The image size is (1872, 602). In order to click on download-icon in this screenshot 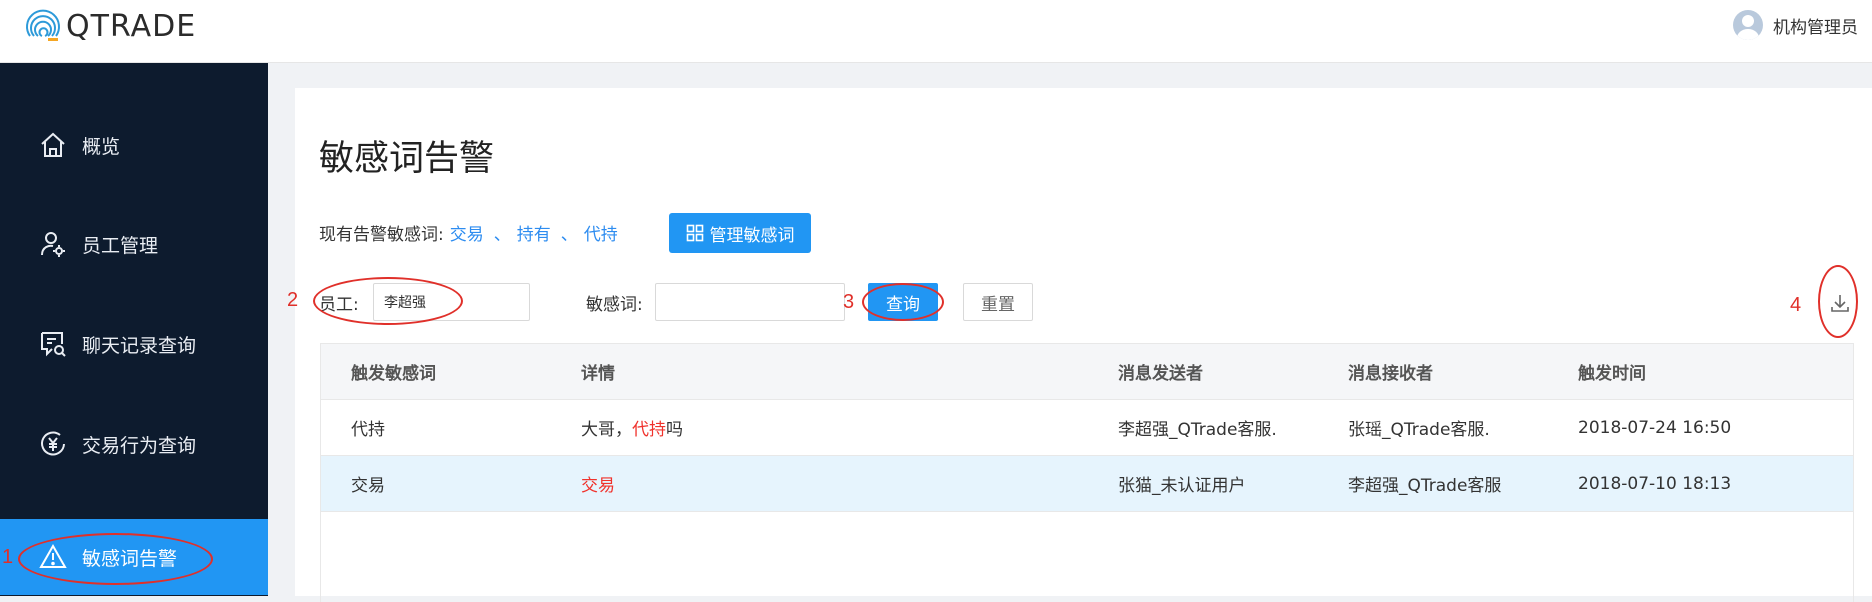, I will do `click(1840, 303)`.